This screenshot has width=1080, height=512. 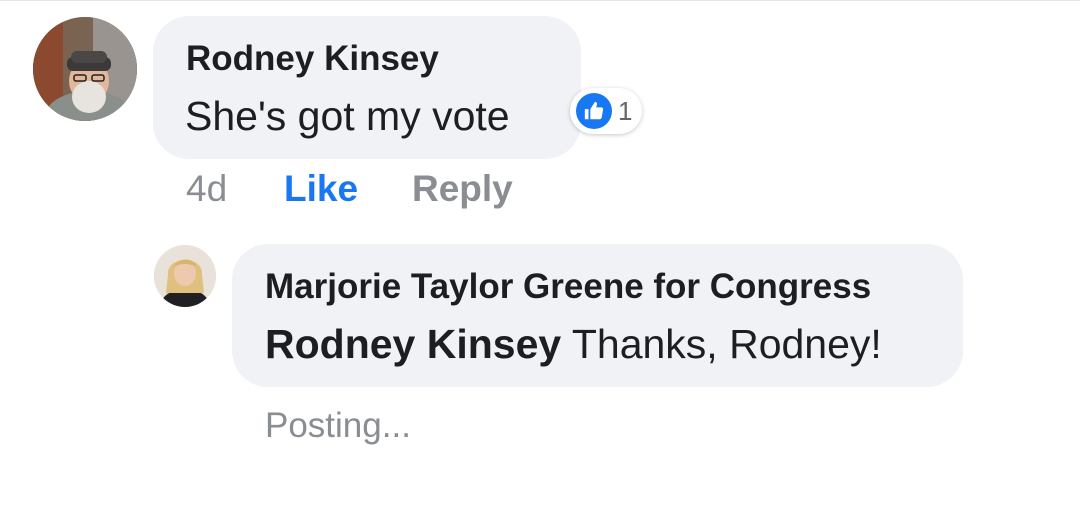 What do you see at coordinates (568, 287) in the screenshot?
I see `reply-author: Marjorie Taylor Greene for Congress` at bounding box center [568, 287].